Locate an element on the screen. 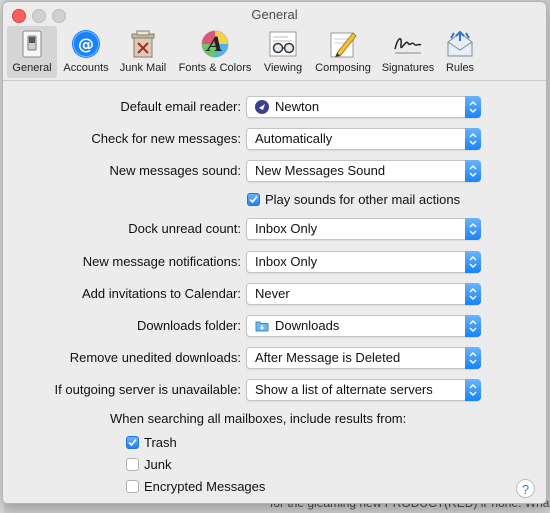 The height and width of the screenshot is (513, 550). title-bar: General is located at coordinates (274, 13).